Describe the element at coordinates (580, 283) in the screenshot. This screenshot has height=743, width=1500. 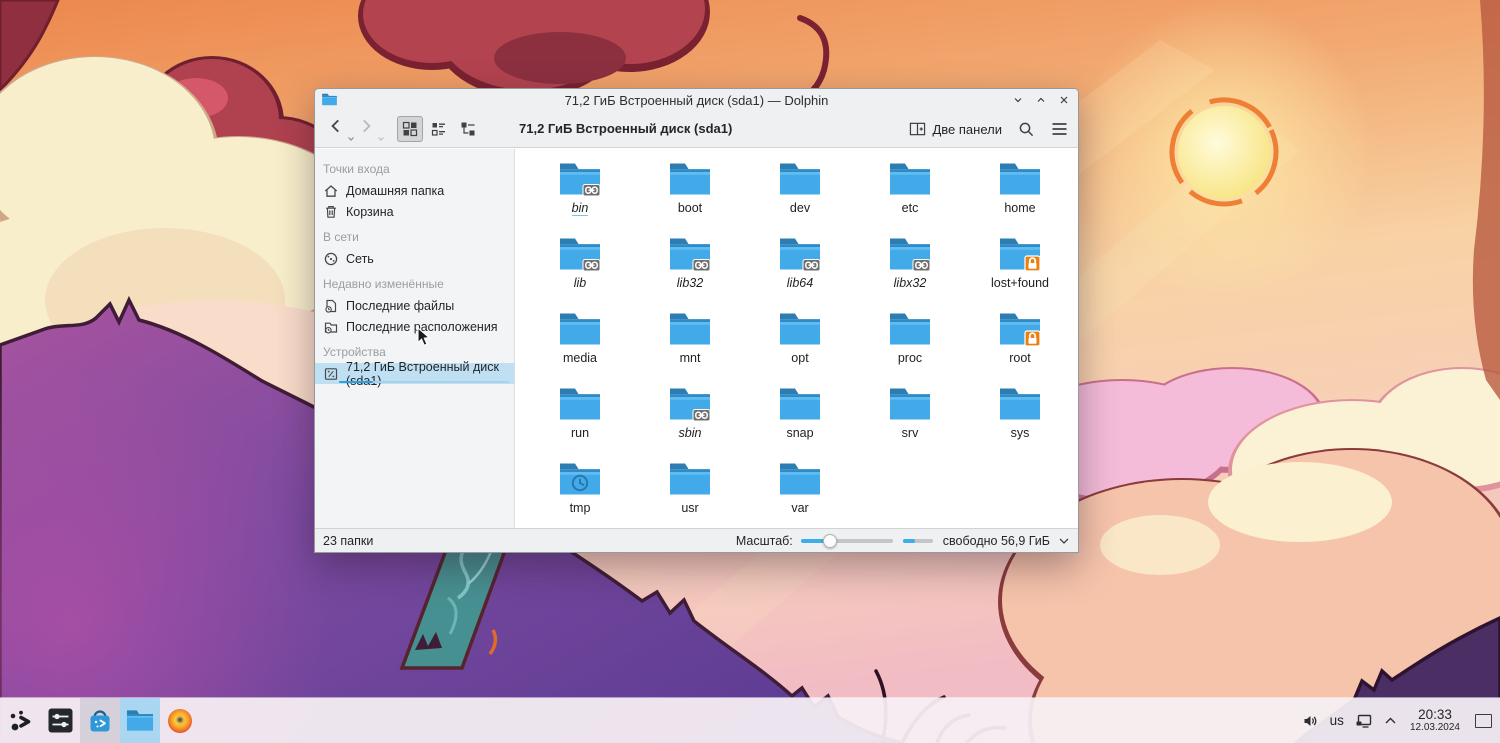
I see `folder-label: lib` at that location.